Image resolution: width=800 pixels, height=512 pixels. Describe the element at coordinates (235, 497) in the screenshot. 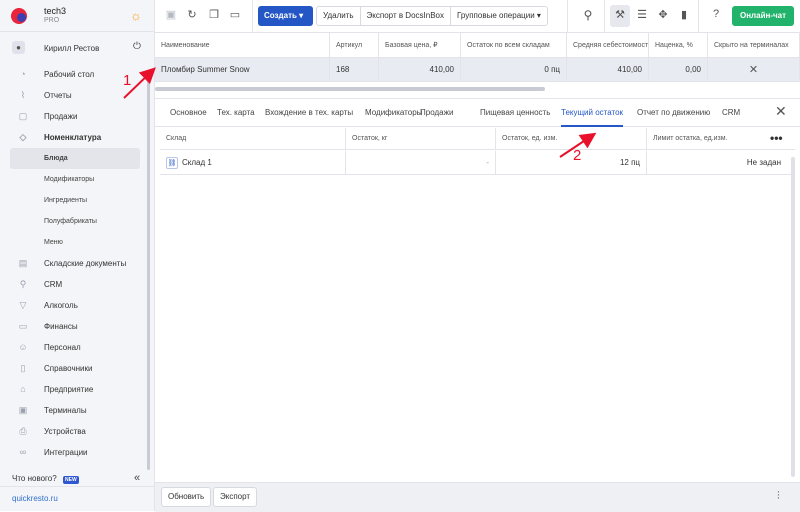

I see `export-button: Экспорт` at that location.